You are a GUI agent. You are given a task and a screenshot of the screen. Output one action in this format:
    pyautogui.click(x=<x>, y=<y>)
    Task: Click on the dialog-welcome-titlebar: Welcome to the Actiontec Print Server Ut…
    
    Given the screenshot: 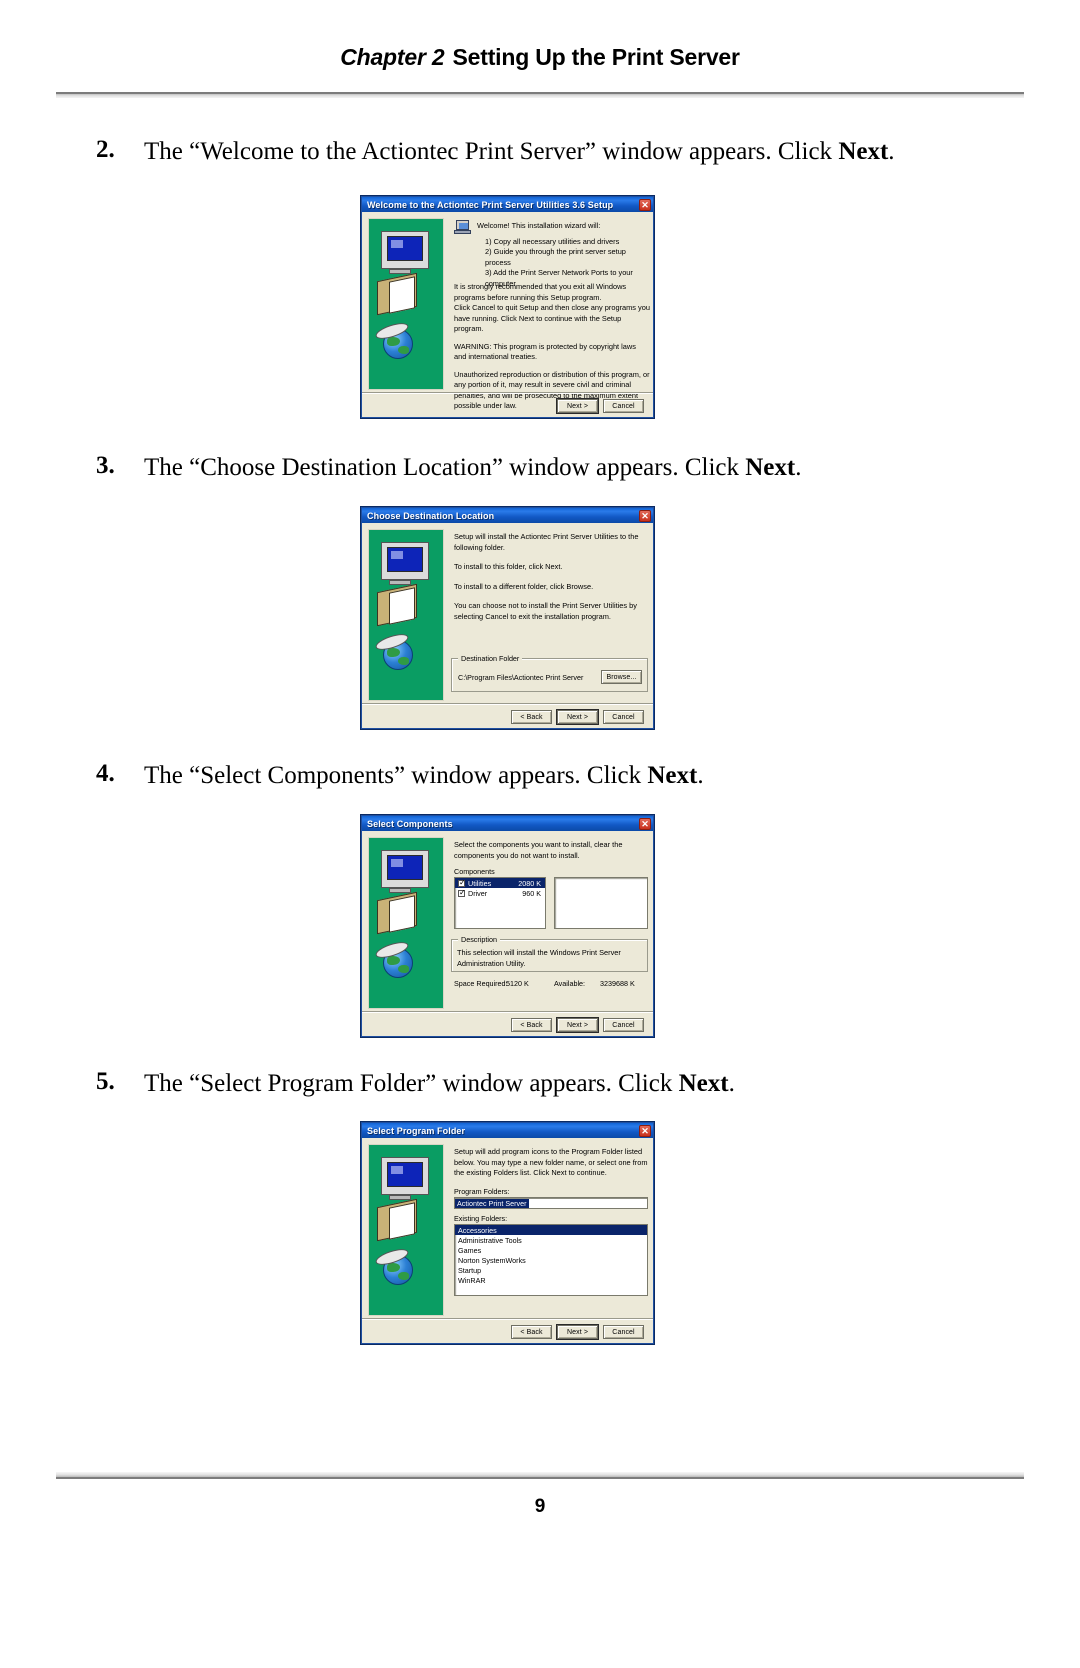 What is the action you would take?
    pyautogui.click(x=507, y=204)
    